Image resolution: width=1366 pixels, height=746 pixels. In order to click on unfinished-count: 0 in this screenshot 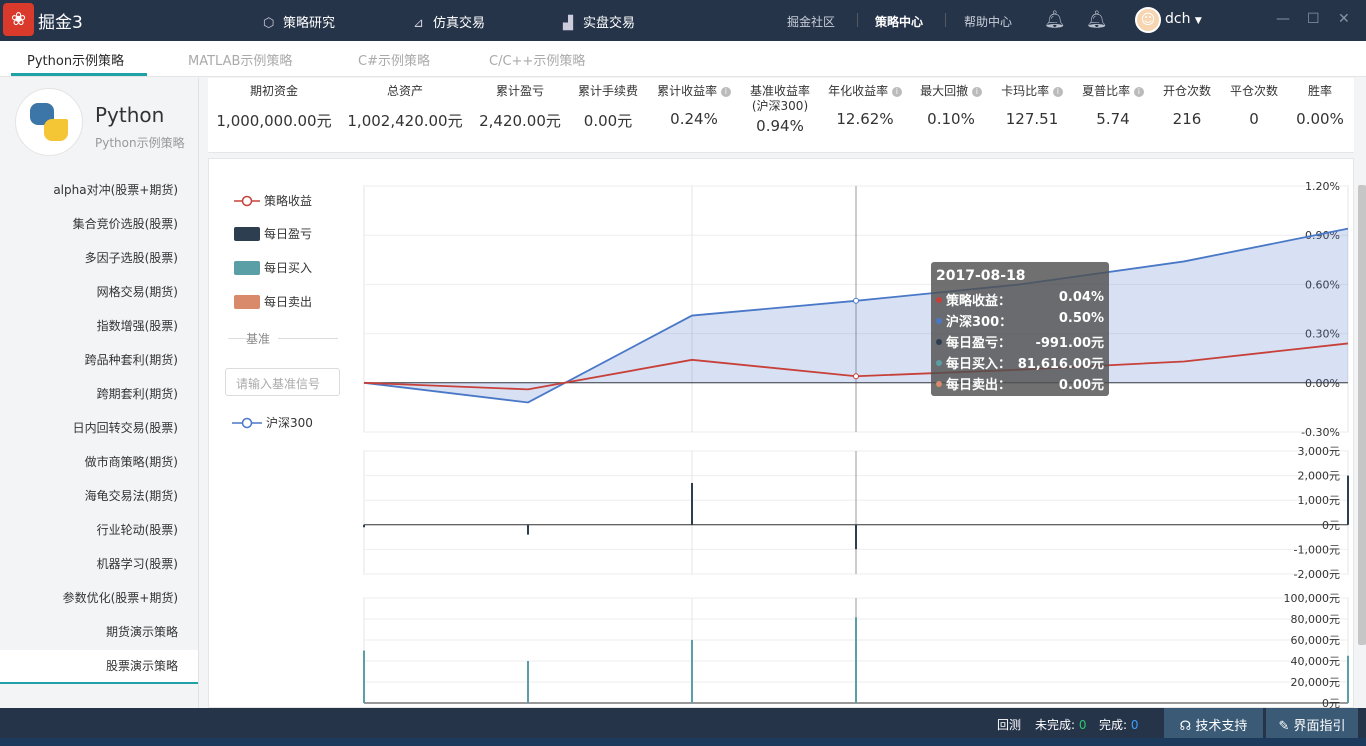, I will do `click(1082, 725)`.